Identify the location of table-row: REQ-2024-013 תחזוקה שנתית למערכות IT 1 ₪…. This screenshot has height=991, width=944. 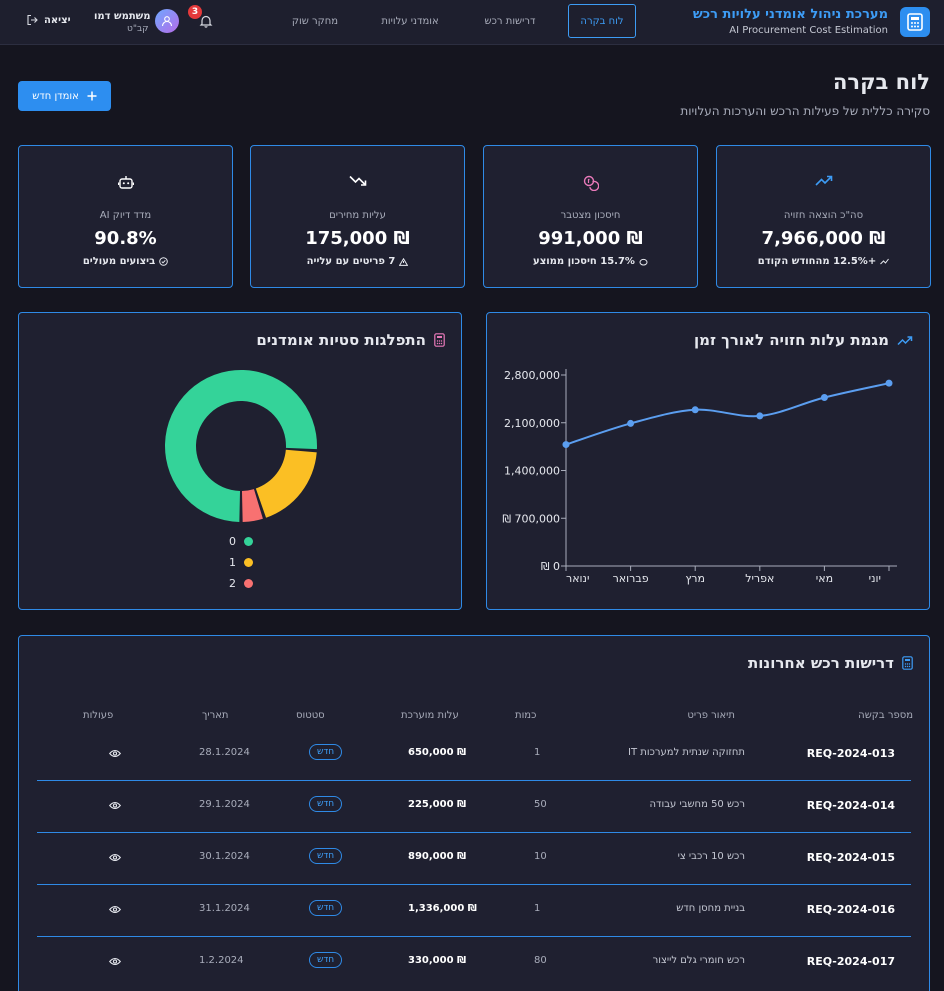
(474, 755).